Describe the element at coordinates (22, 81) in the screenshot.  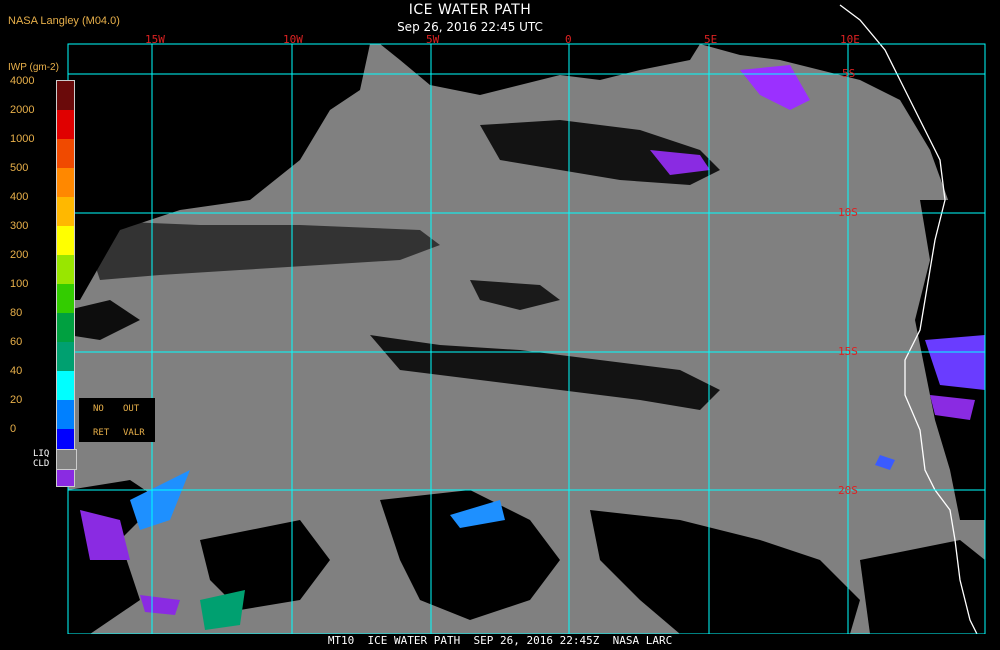
I see `colorbar-tick-label: 4000` at that location.